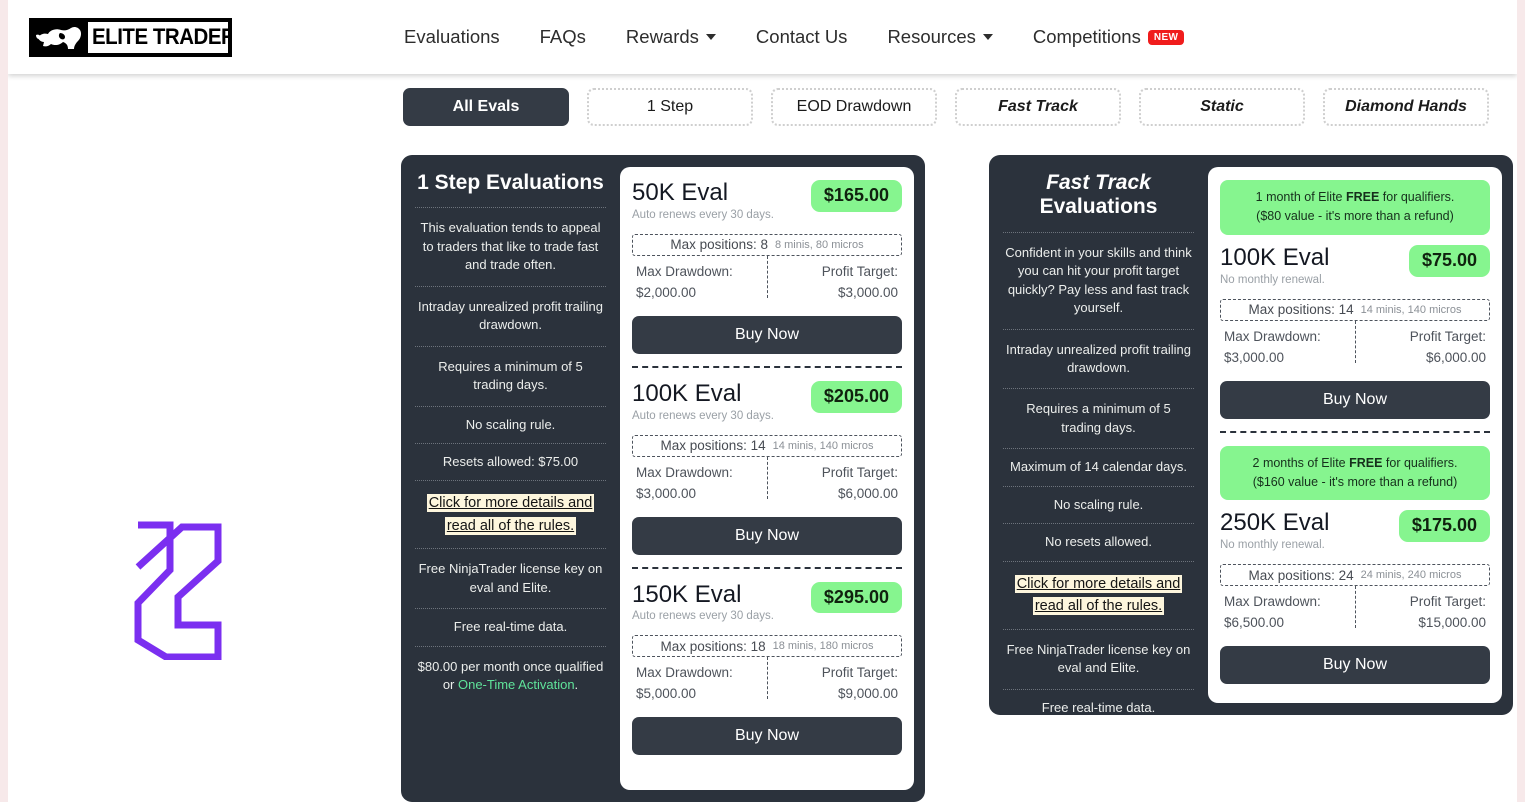 The width and height of the screenshot is (1525, 802). Describe the element at coordinates (576, 685) in the screenshot. I see `pricing-footnote-suffix: .` at that location.